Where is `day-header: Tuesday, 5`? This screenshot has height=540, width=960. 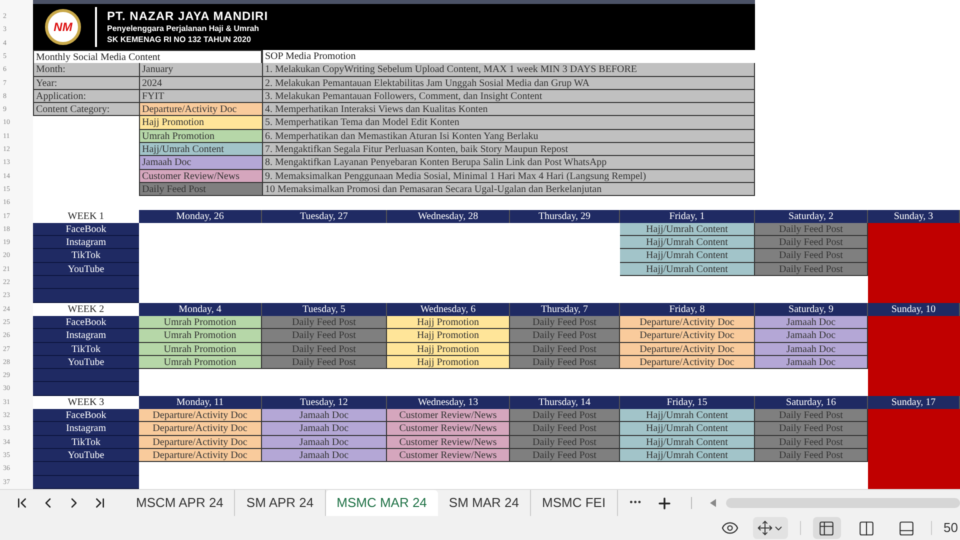
day-header: Tuesday, 5 is located at coordinates (324, 309).